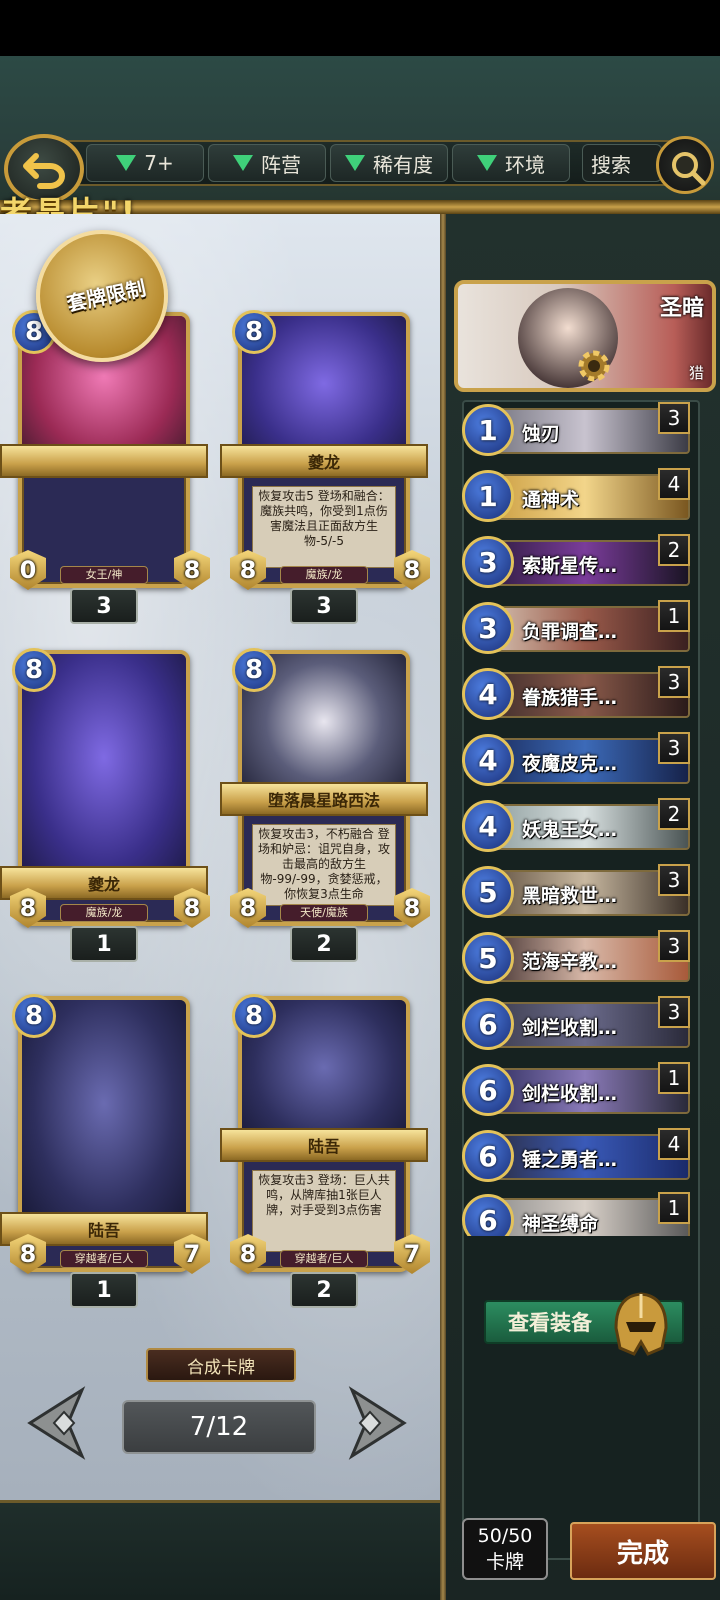 This screenshot has width=720, height=1600. Describe the element at coordinates (104, 461) in the screenshot. I see `card-name` at that location.